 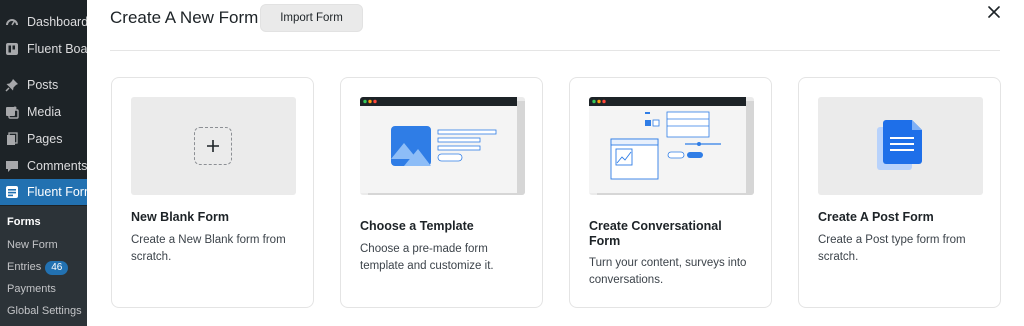 What do you see at coordinates (24, 267) in the screenshot?
I see `submenu-item-label: Entries` at bounding box center [24, 267].